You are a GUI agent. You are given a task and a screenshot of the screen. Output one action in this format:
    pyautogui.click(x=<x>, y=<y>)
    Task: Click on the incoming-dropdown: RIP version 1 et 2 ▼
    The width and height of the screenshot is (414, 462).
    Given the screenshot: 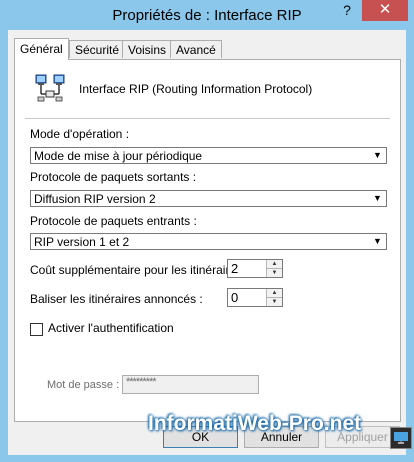 What is the action you would take?
    pyautogui.click(x=208, y=241)
    